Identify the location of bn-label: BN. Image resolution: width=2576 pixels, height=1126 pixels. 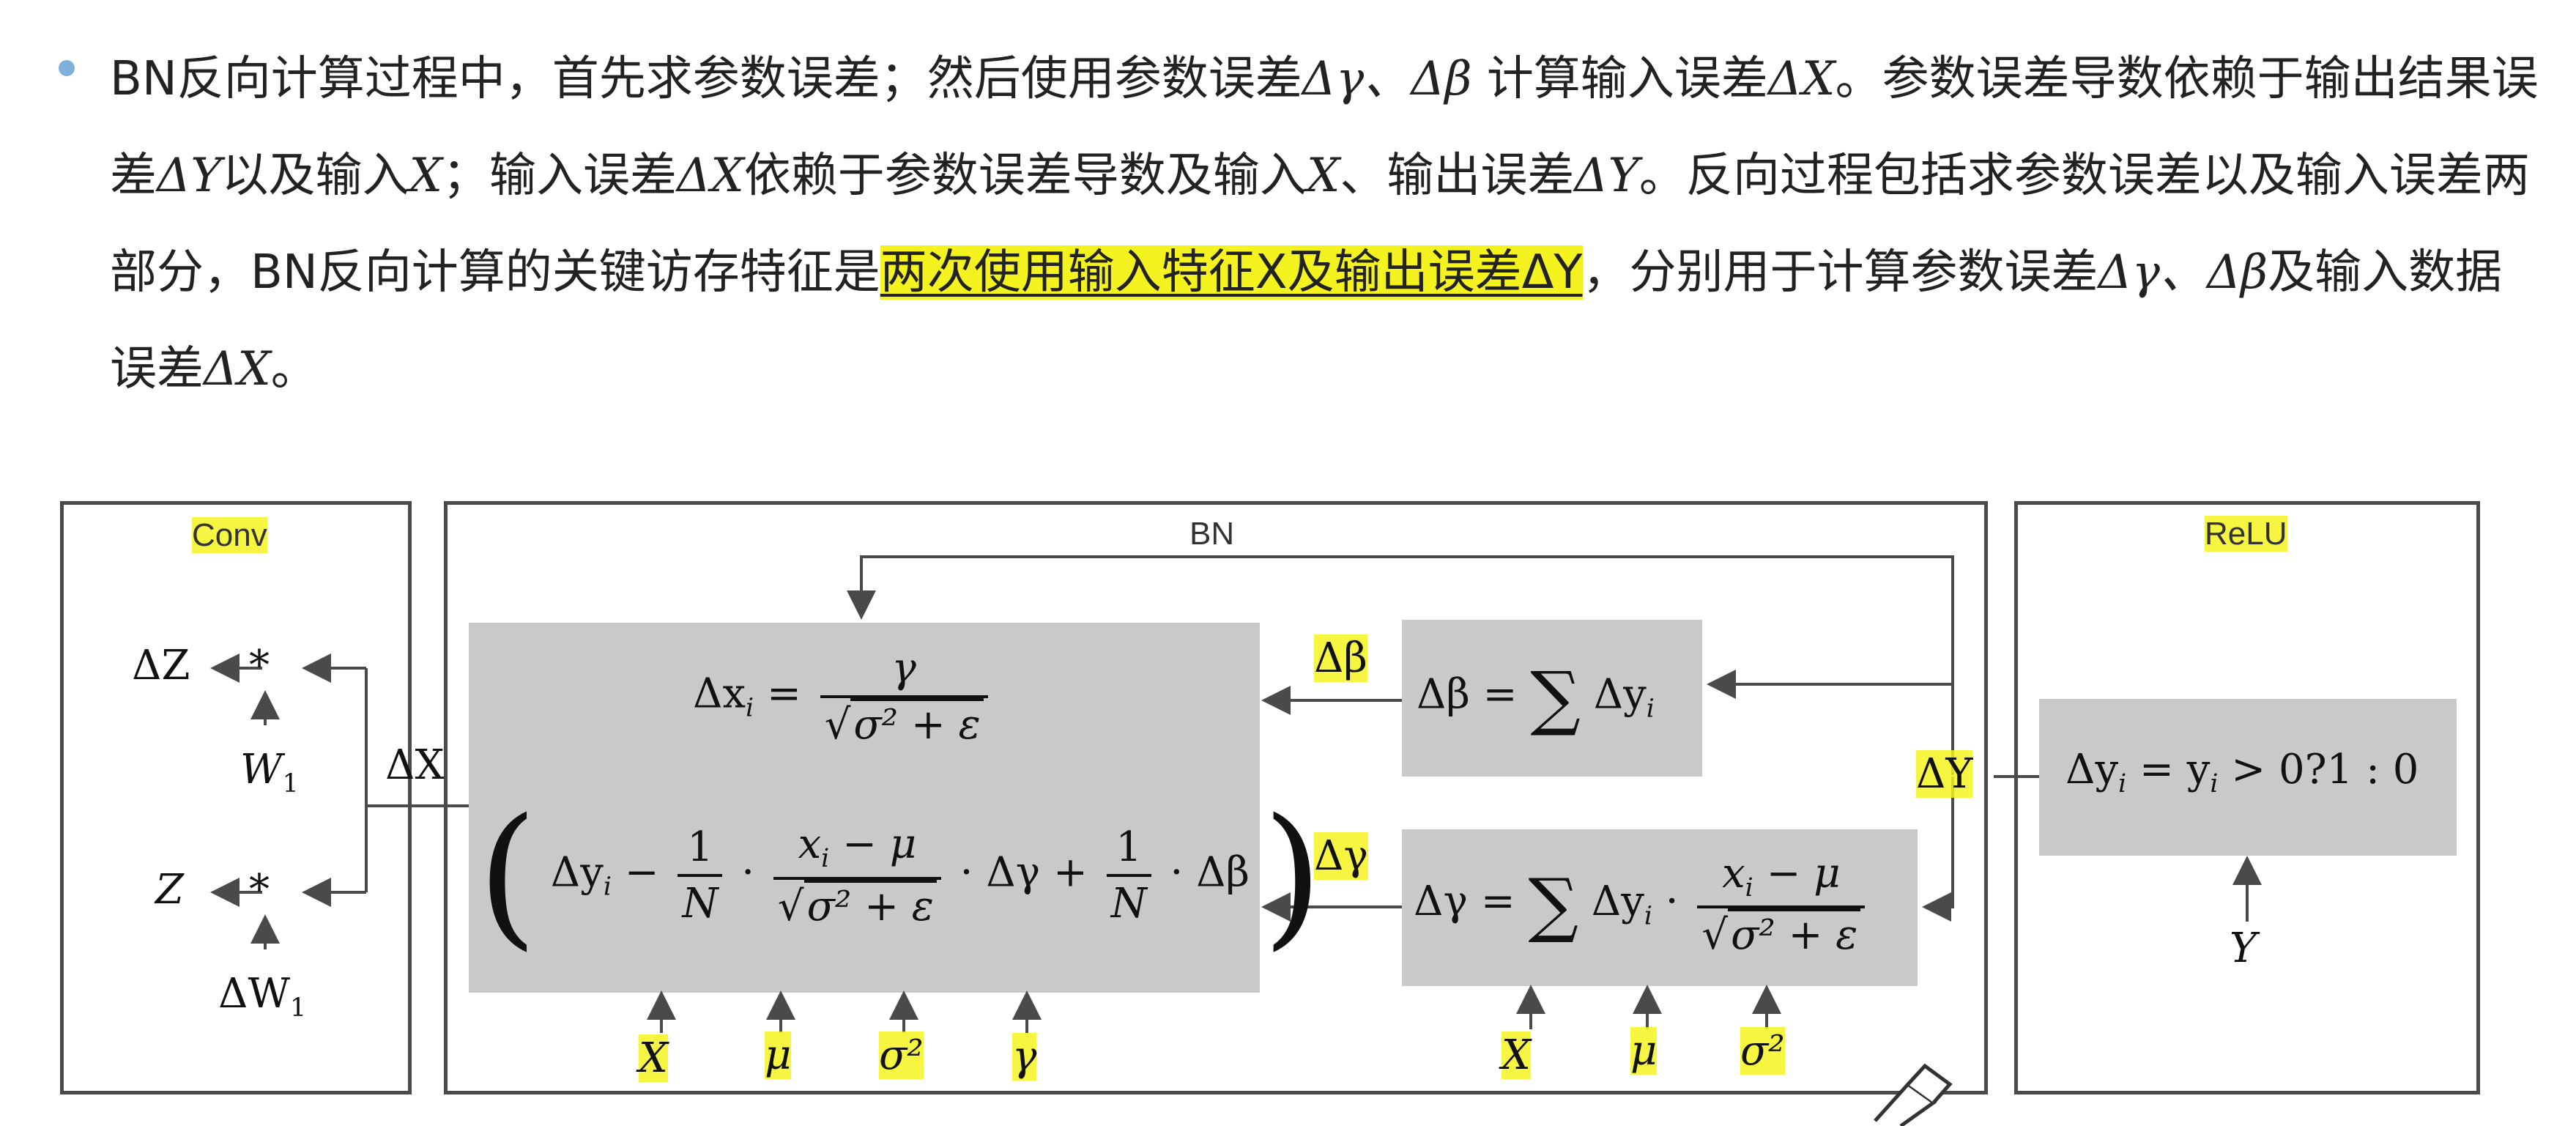
(1211, 534).